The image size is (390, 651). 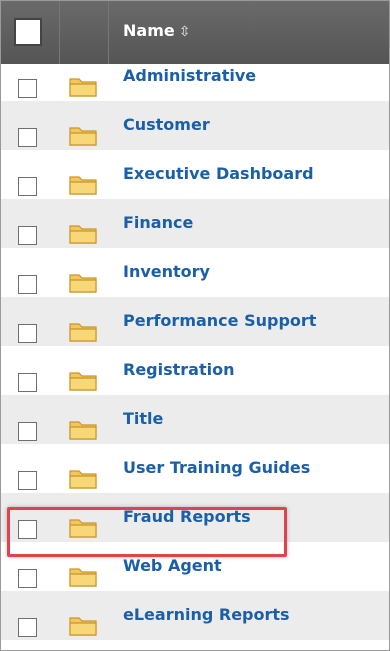 I want to click on name-header-label: Name, so click(x=149, y=30).